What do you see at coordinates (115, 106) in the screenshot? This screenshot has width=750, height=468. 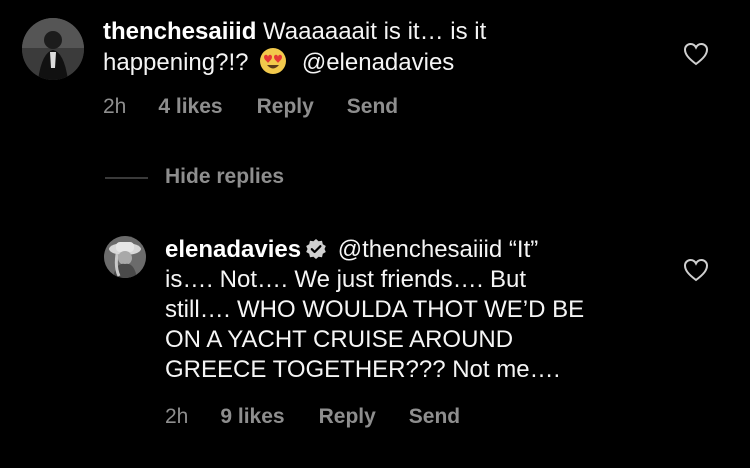 I see `comment-timestamp: 2h` at bounding box center [115, 106].